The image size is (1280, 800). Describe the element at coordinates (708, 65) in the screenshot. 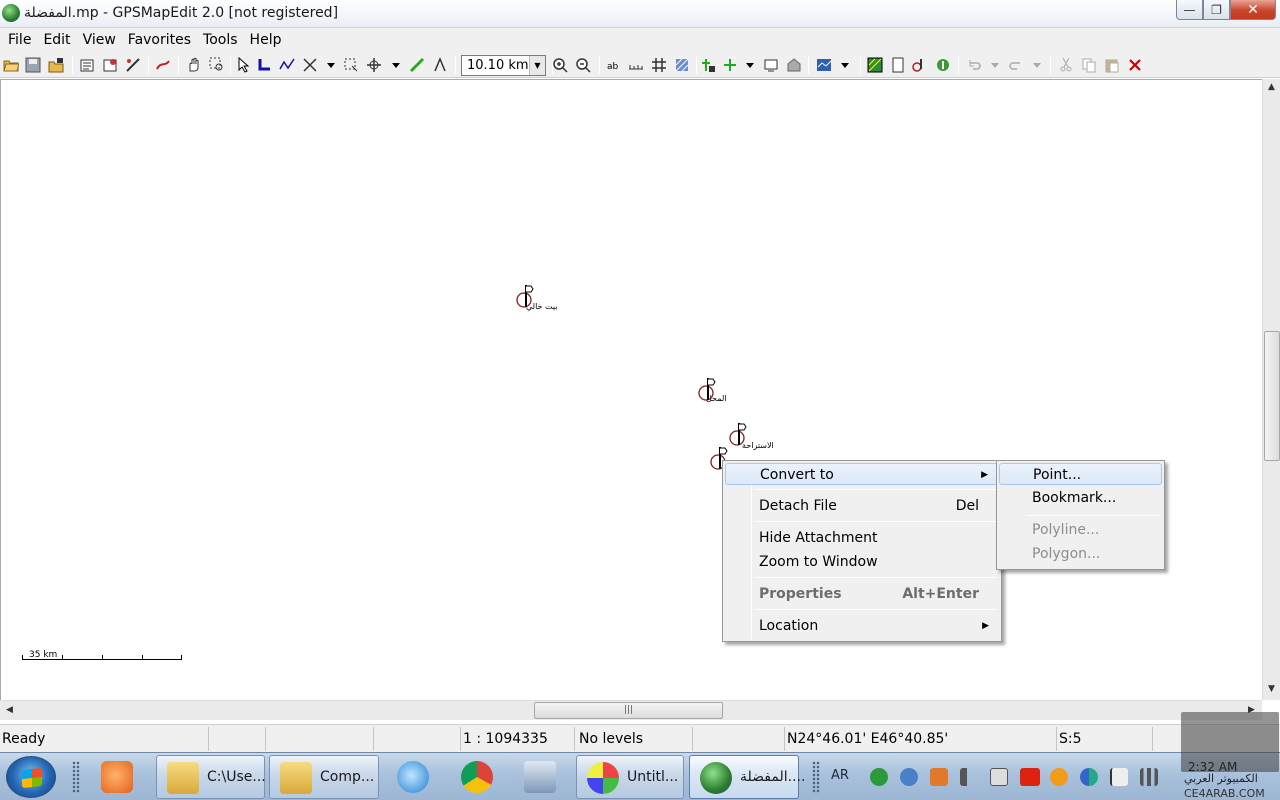

I see `add-point-icon` at that location.